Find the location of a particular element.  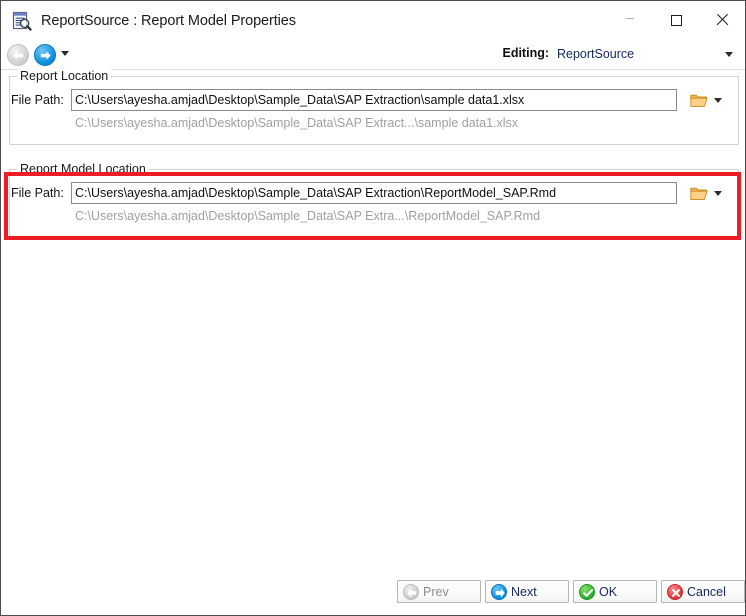

report-location-browse-button is located at coordinates (699, 100).